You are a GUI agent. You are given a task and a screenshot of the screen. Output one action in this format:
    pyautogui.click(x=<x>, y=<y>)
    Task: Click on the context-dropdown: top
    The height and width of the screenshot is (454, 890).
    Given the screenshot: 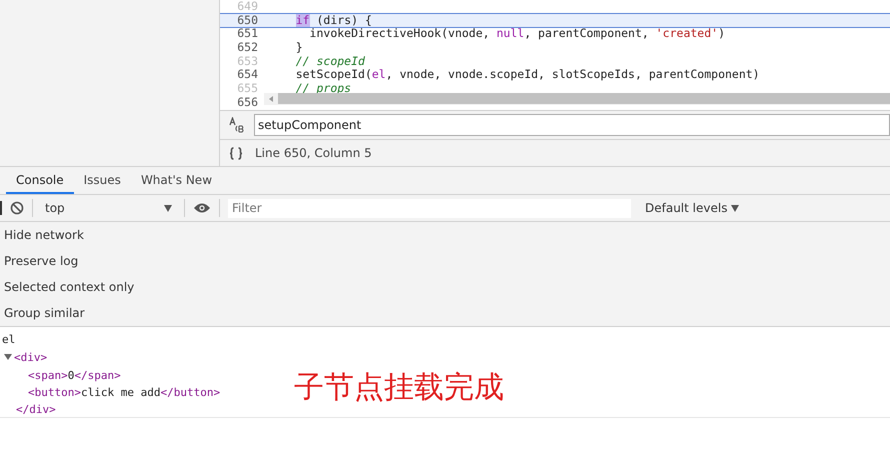 What is the action you would take?
    pyautogui.click(x=108, y=208)
    